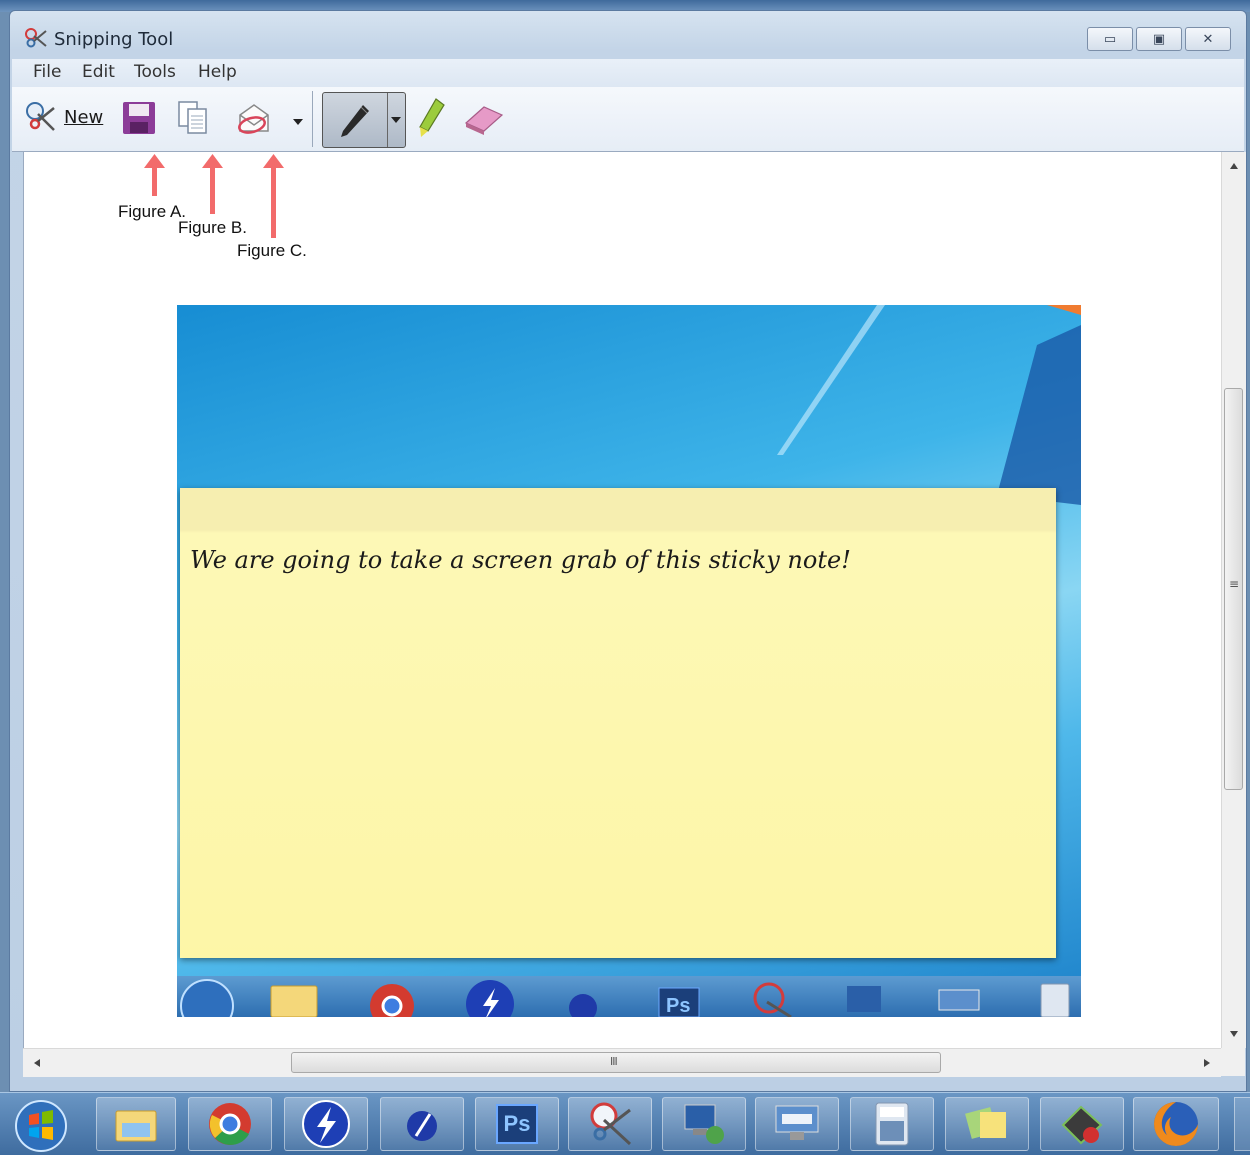  What do you see at coordinates (212, 227) in the screenshot?
I see `figure-b-label: Figure B.` at bounding box center [212, 227].